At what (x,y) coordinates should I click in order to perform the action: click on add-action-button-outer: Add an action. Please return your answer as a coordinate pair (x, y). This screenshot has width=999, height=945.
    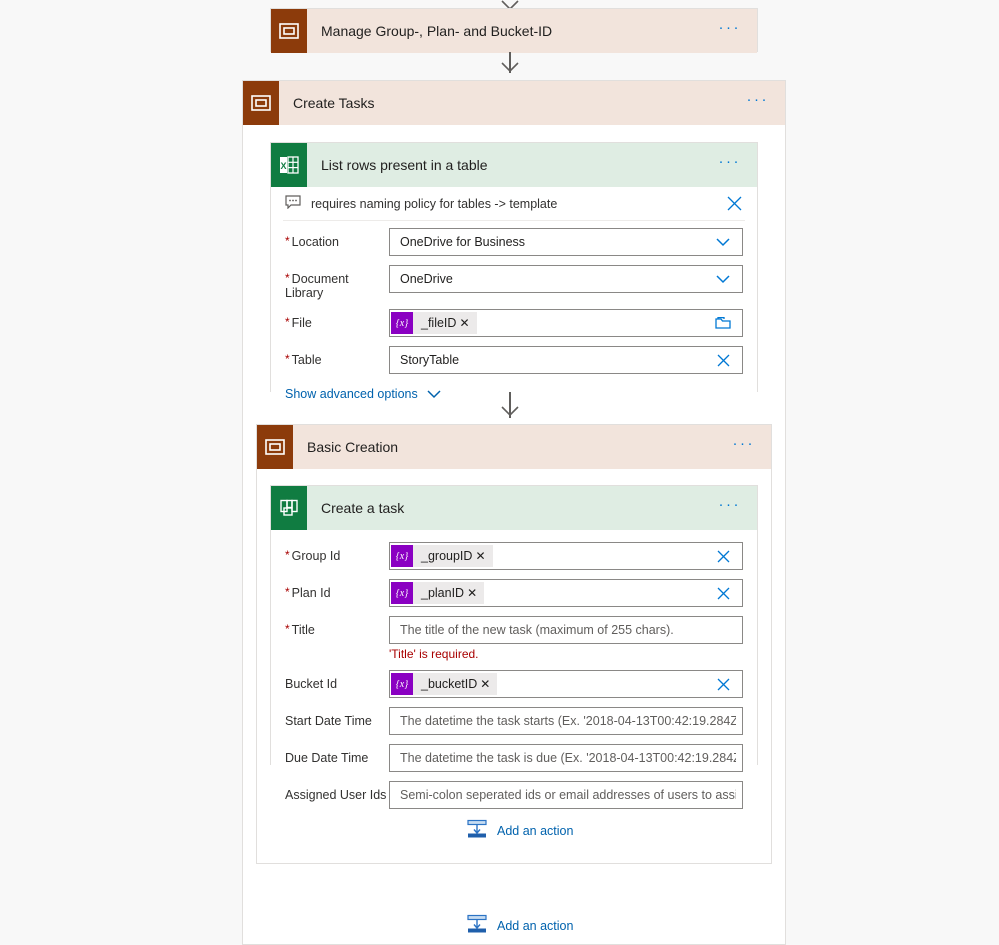
    Looking at the image, I should click on (519, 925).